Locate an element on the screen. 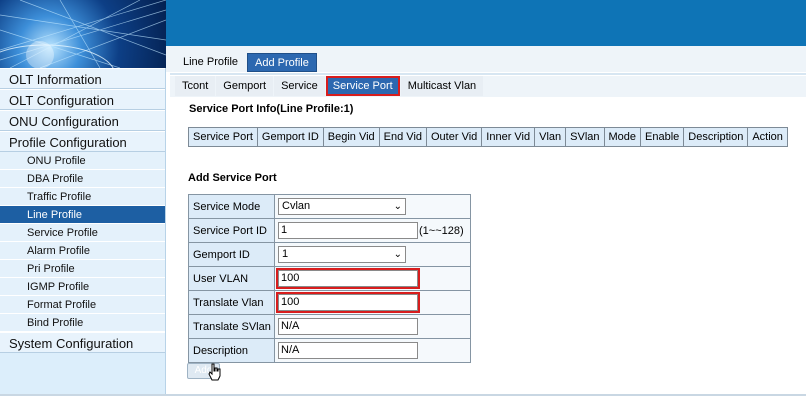 The height and width of the screenshot is (396, 806). translate-svlan-label: Translate SVlan is located at coordinates (231, 326).